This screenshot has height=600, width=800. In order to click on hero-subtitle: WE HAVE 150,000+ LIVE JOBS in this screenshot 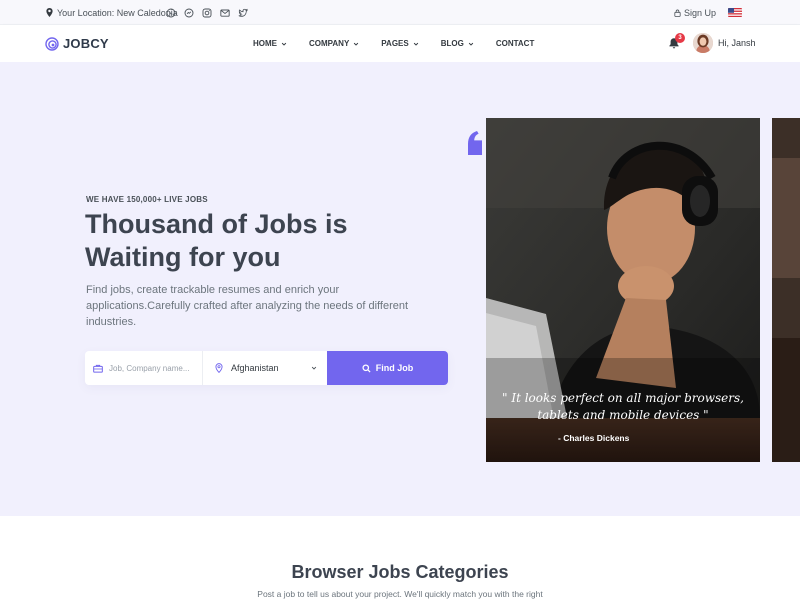, I will do `click(147, 199)`.